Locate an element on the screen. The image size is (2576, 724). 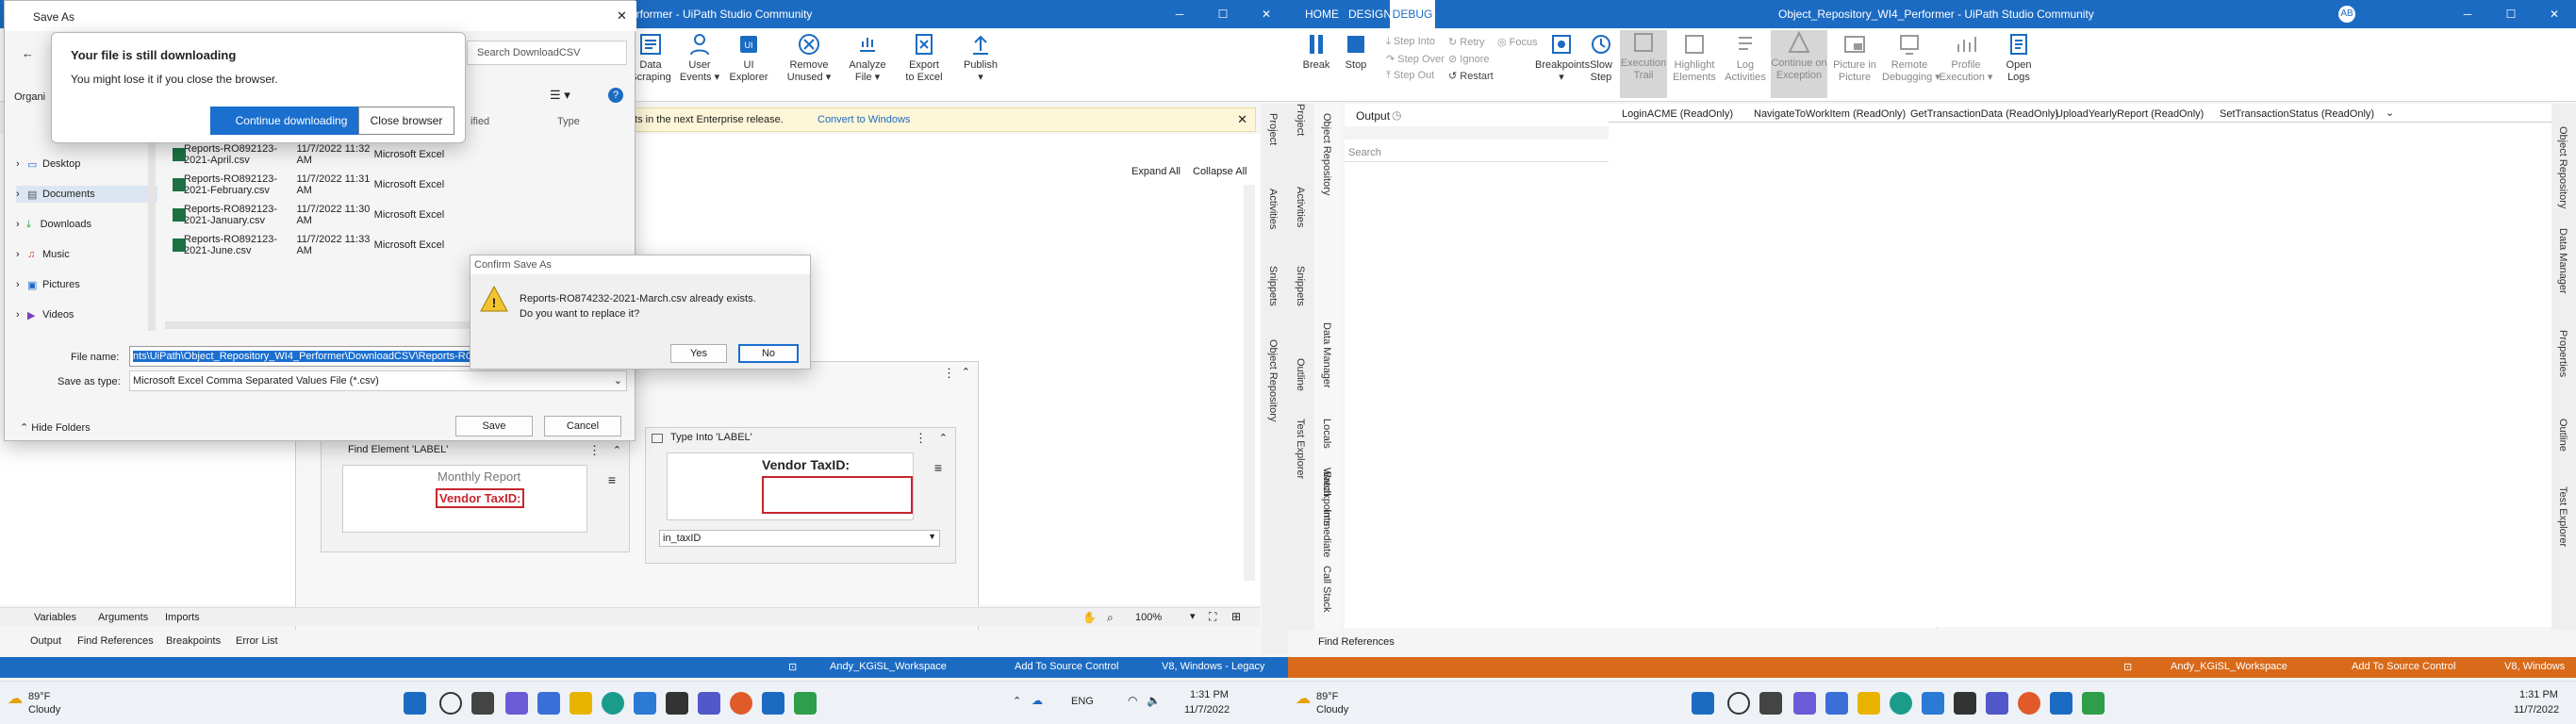
execution-trail-button: Execution Trail is located at coordinates (1643, 64).